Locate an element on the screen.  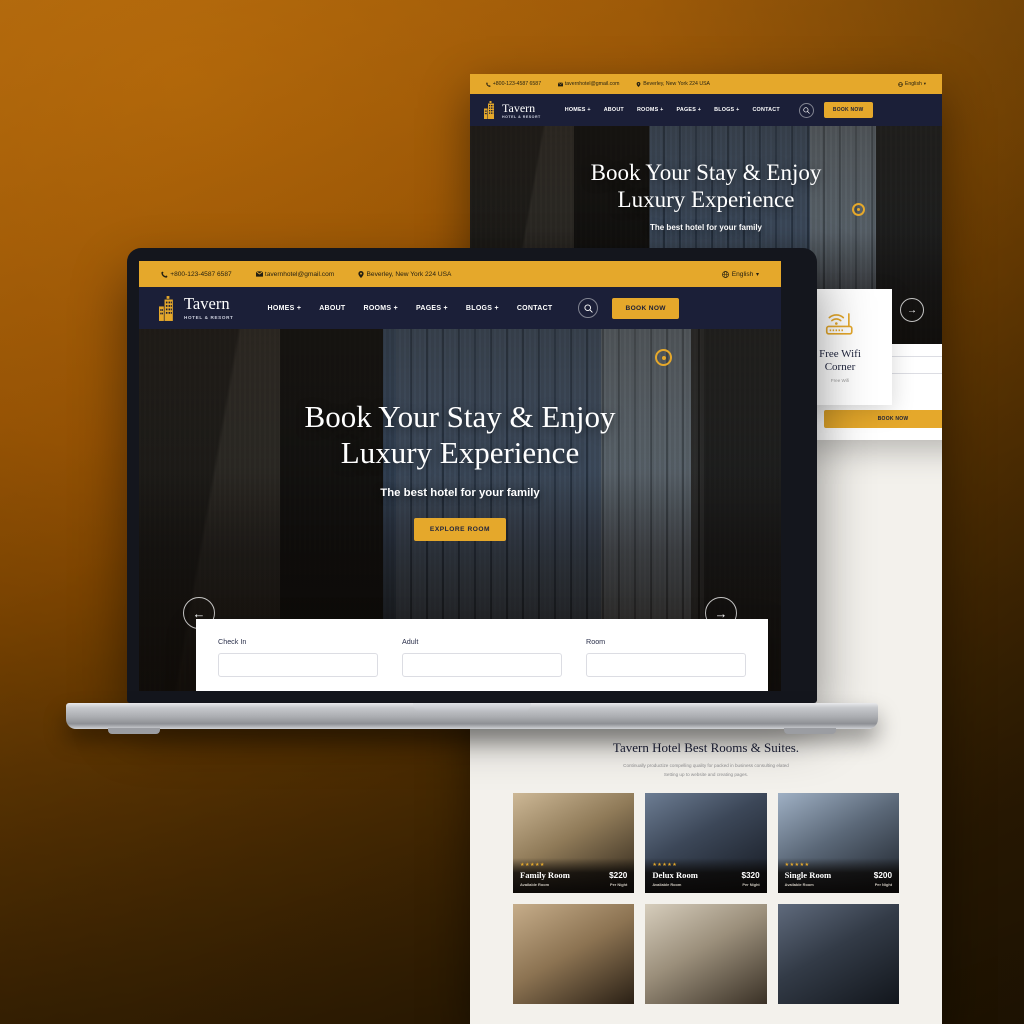
rear-topbar-address: Beverley, New York 224 USA is located at coordinates (673, 84).